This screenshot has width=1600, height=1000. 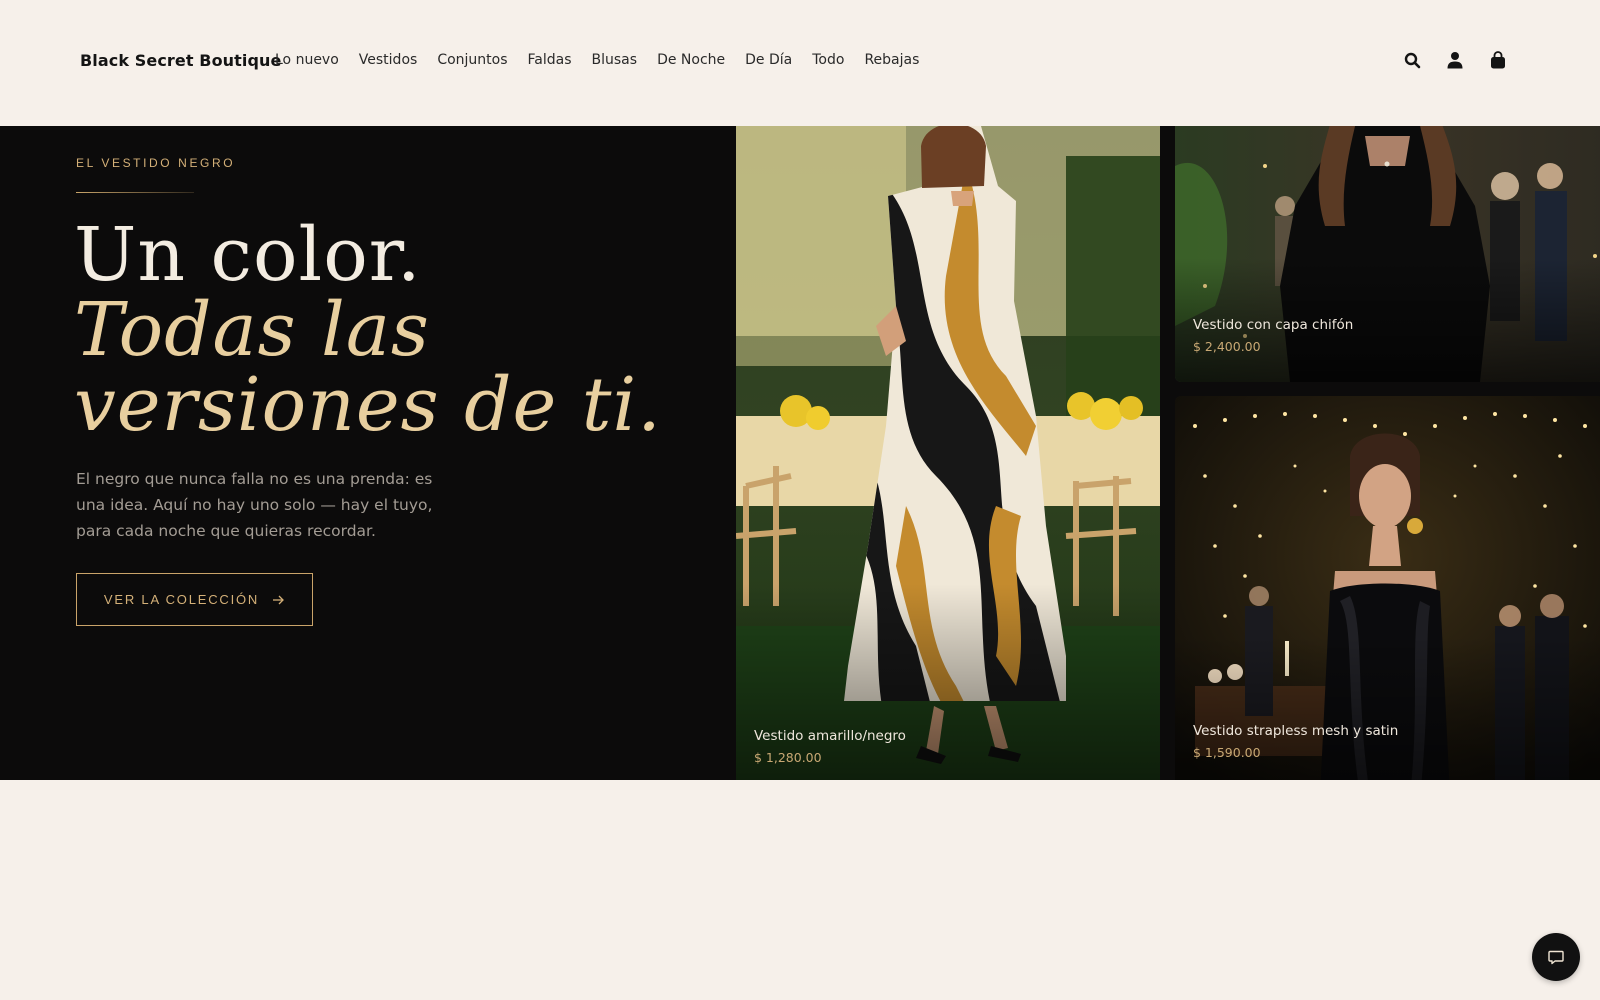 What do you see at coordinates (368, 405) in the screenshot?
I see `headline-line-3: versiones de ti.` at bounding box center [368, 405].